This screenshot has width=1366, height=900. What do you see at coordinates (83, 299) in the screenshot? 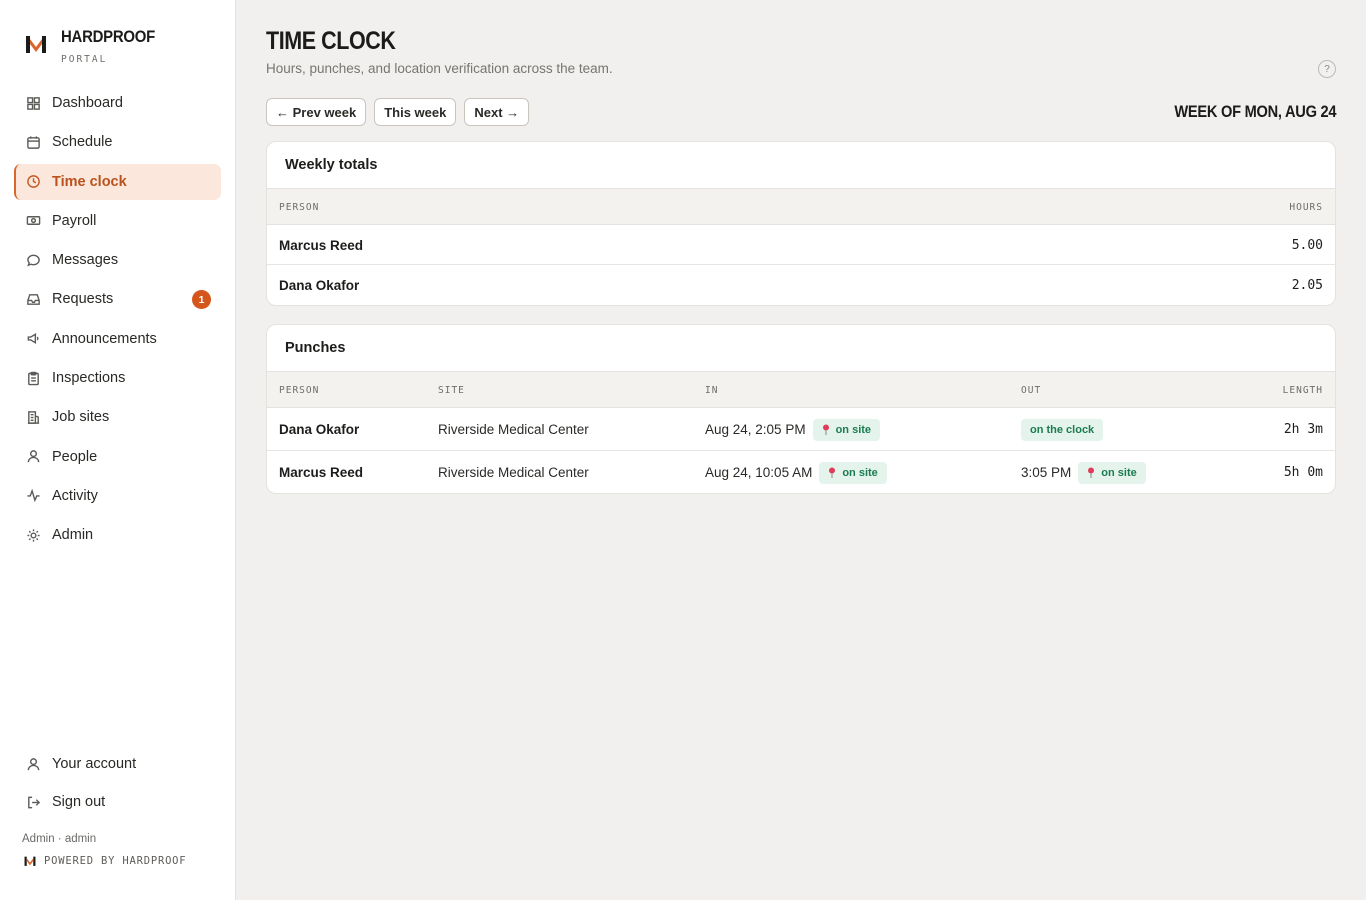
I see `nav-item-label: Requests` at bounding box center [83, 299].